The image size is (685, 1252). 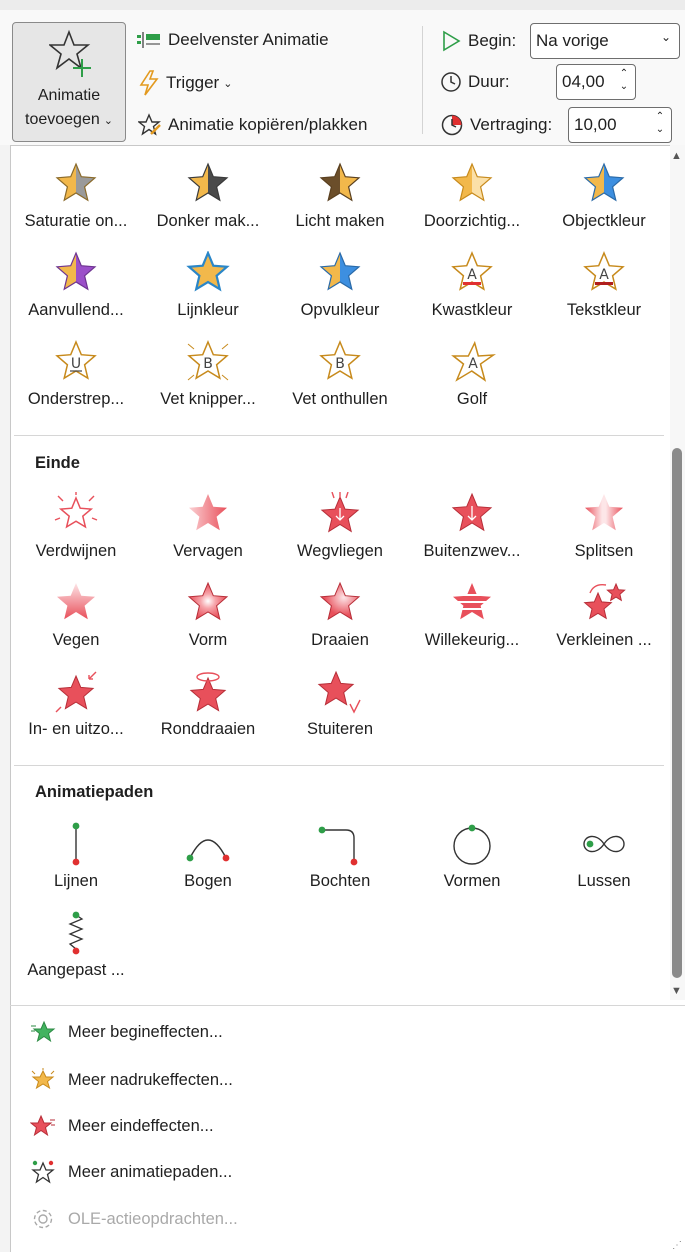 I want to click on animation-painter-button: Animatie kopiëren/plakken, so click(x=252, y=125).